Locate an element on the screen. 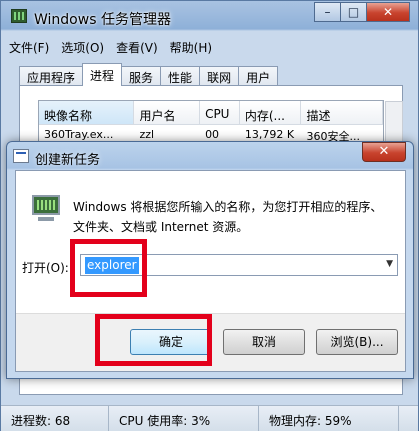 This screenshot has width=419, height=431. task-manager-titlebar: Windows 任务管理器 – □ ✕ is located at coordinates (209, 16).